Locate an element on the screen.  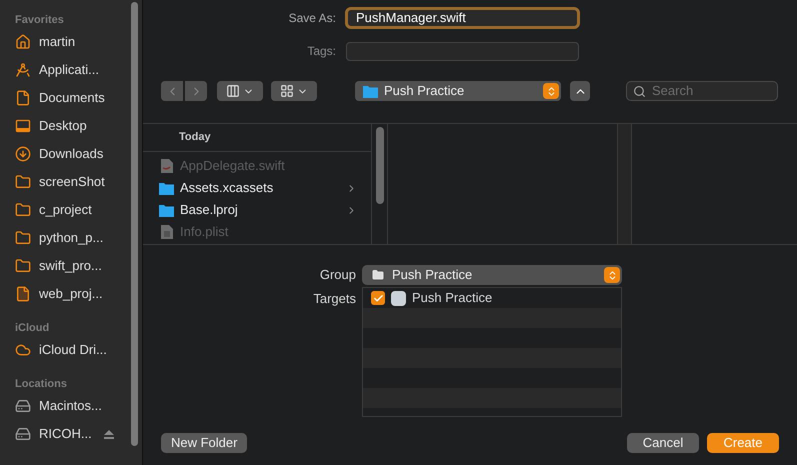
swift-file-icon is located at coordinates (166, 166).